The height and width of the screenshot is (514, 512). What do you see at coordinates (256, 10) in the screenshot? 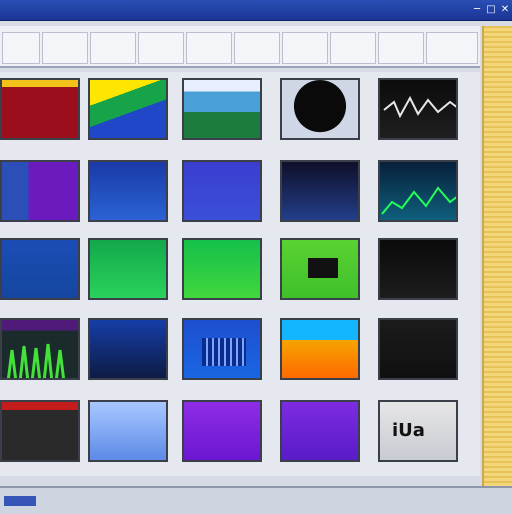
I see `title-bar: ─ □ ✕` at bounding box center [256, 10].